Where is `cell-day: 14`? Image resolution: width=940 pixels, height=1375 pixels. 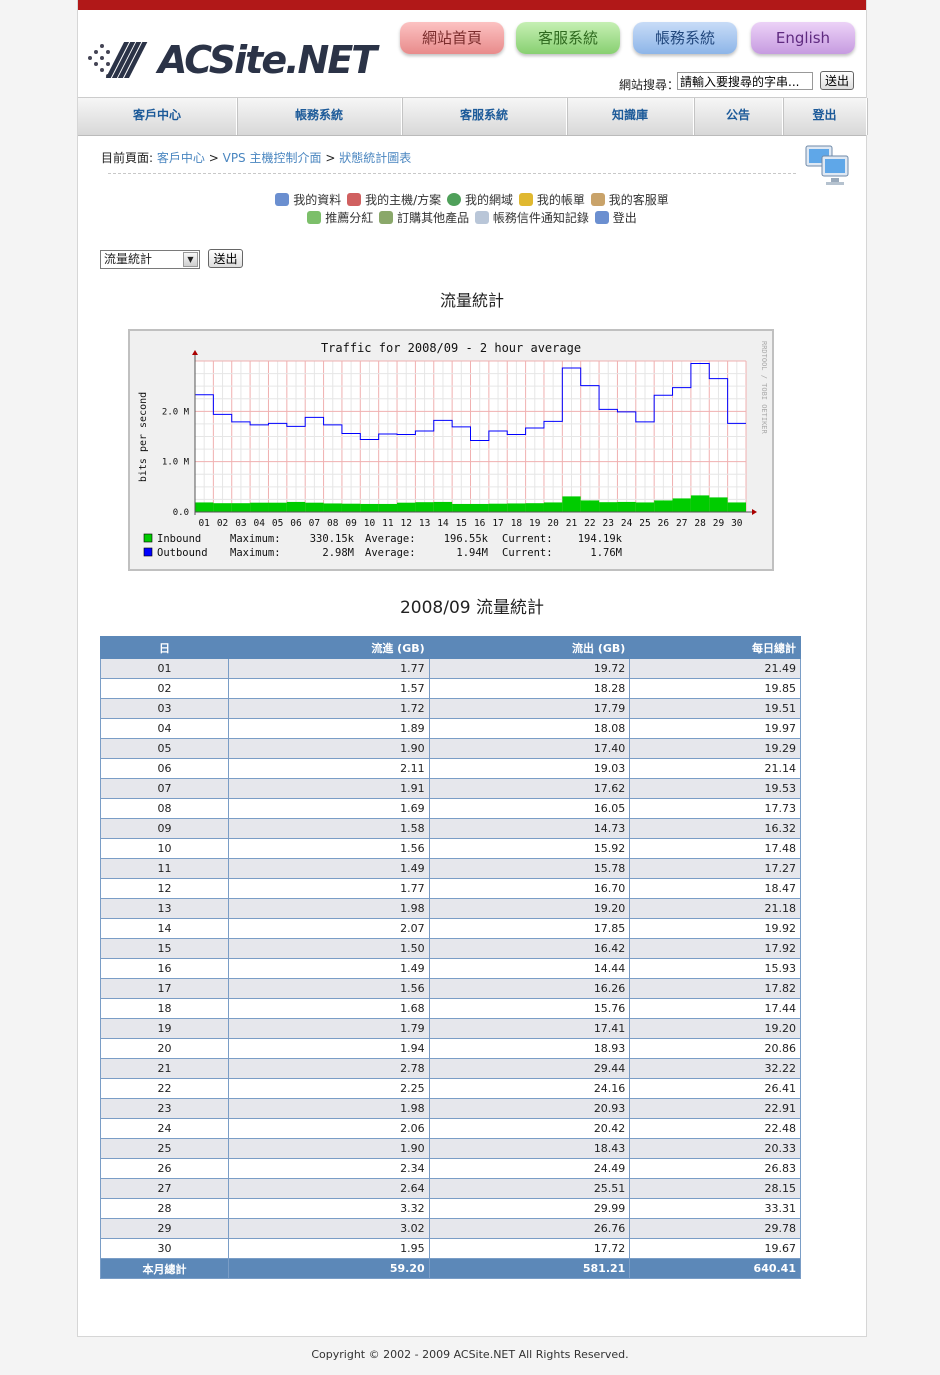 cell-day: 14 is located at coordinates (164, 928).